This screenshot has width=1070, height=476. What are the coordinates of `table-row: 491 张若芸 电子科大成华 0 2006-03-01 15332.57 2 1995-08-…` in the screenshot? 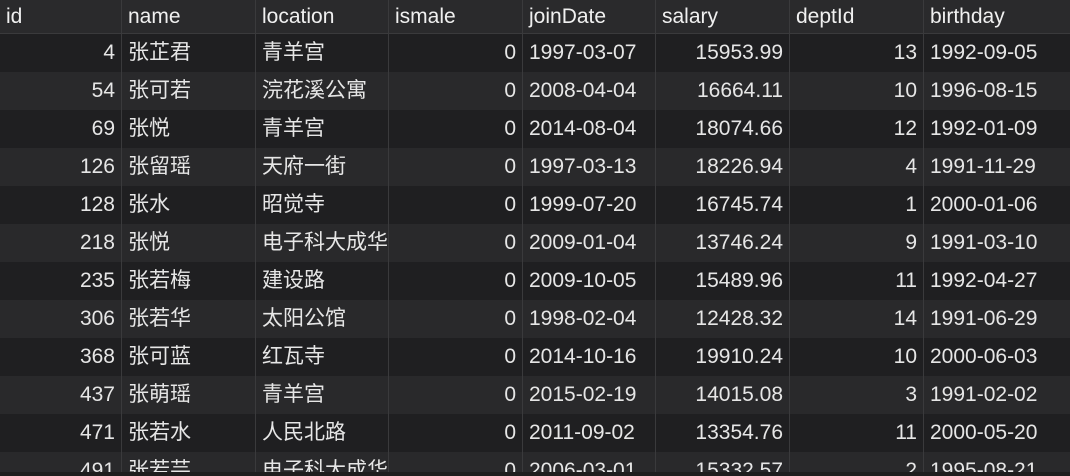 It's located at (535, 462).